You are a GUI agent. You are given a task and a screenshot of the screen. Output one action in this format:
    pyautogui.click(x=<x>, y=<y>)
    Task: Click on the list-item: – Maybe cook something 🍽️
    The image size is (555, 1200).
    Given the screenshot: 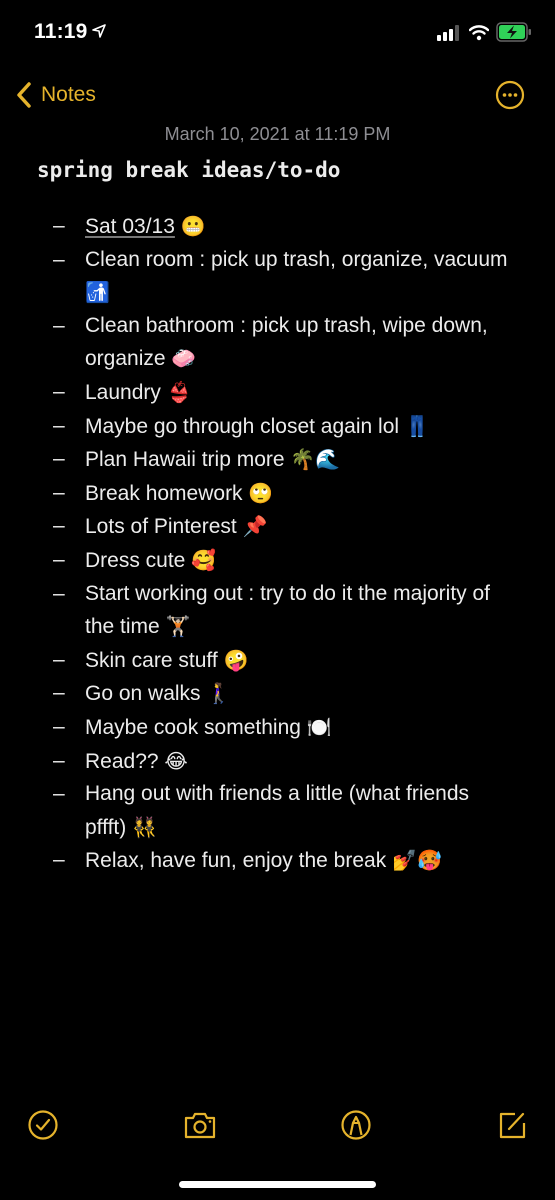 What is the action you would take?
    pyautogui.click(x=277, y=728)
    